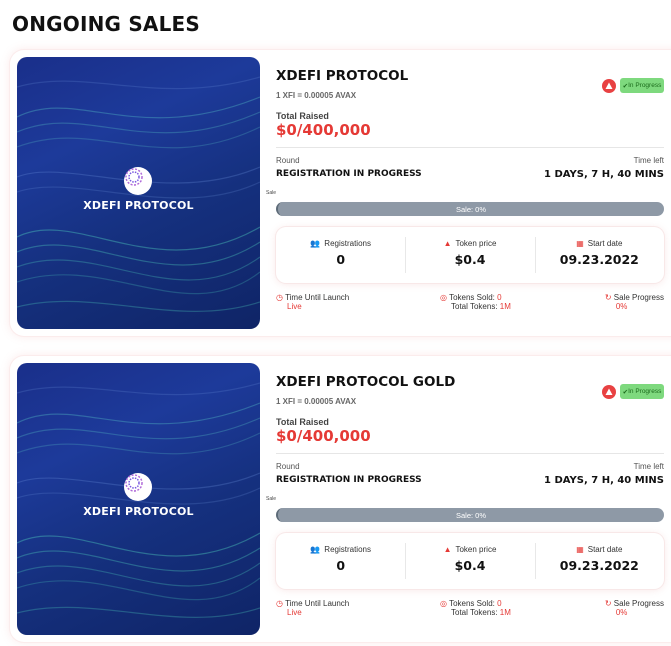 The height and width of the screenshot is (646, 671). What do you see at coordinates (106, 24) in the screenshot?
I see `page-title: ONGOING SALES` at bounding box center [106, 24].